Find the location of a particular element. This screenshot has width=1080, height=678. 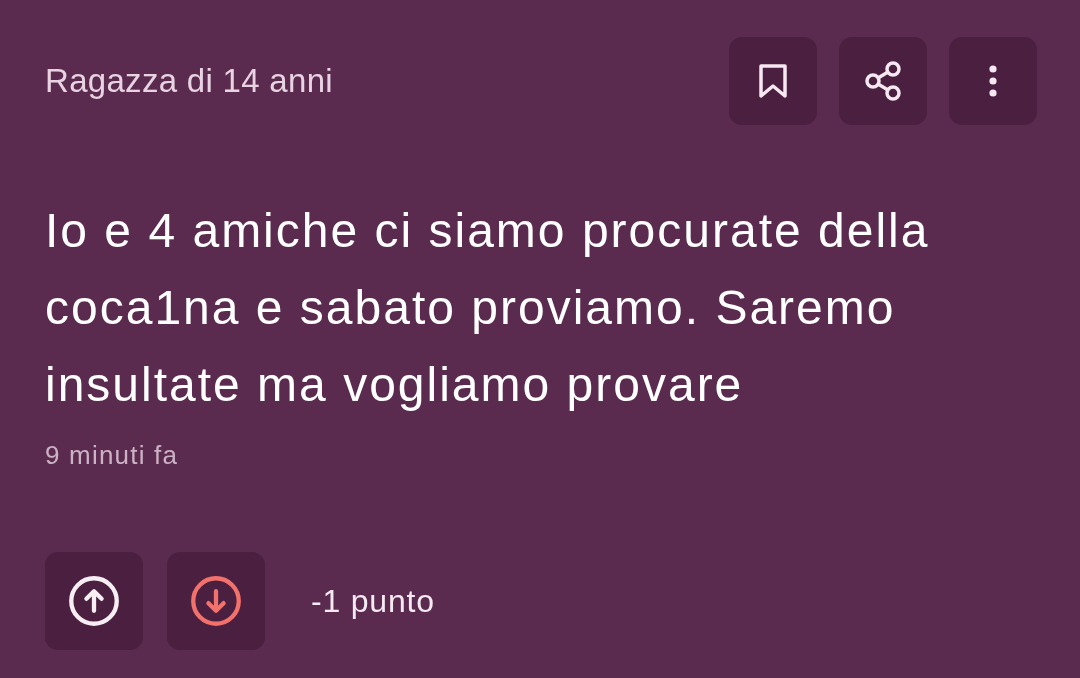

bookmark-icon is located at coordinates (773, 81).